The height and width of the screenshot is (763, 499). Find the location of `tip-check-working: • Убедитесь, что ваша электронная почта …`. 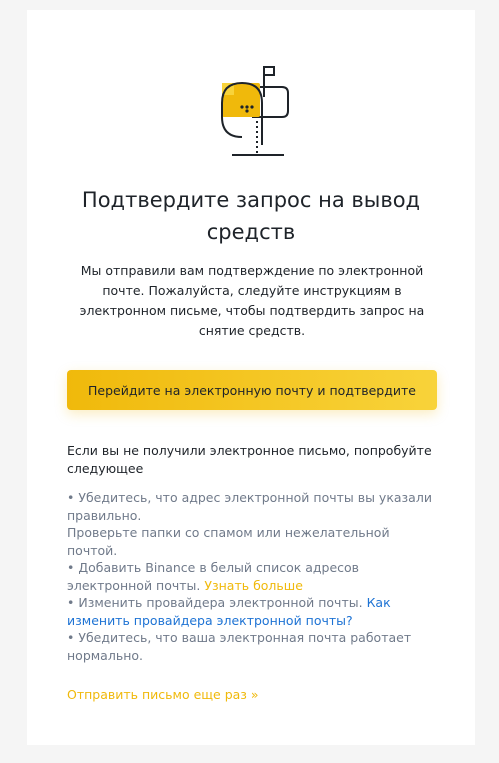

tip-check-working: • Убедитесь, что ваша электронная почта … is located at coordinates (239, 646).